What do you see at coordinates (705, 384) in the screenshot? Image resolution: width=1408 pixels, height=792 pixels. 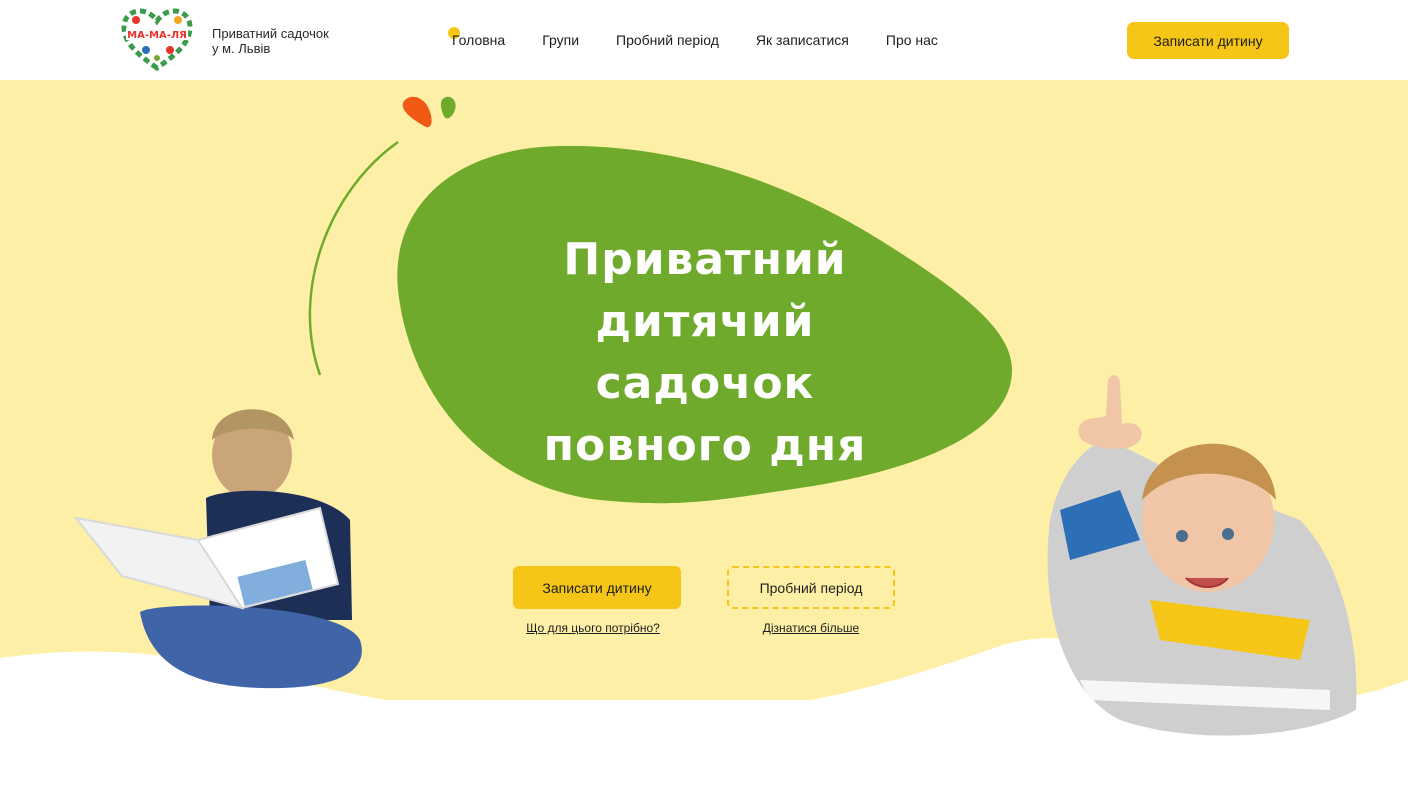 I see `hero-title-line3: садочок` at bounding box center [705, 384].